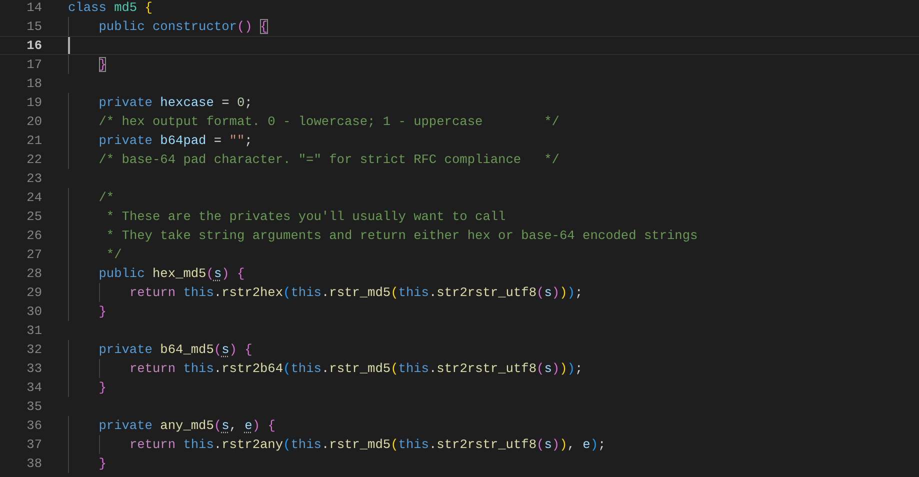 This screenshot has width=919, height=477. What do you see at coordinates (401, 236) in the screenshot?
I see `code-line: * They take string arguments and return either hex or base-64 encoded strings` at bounding box center [401, 236].